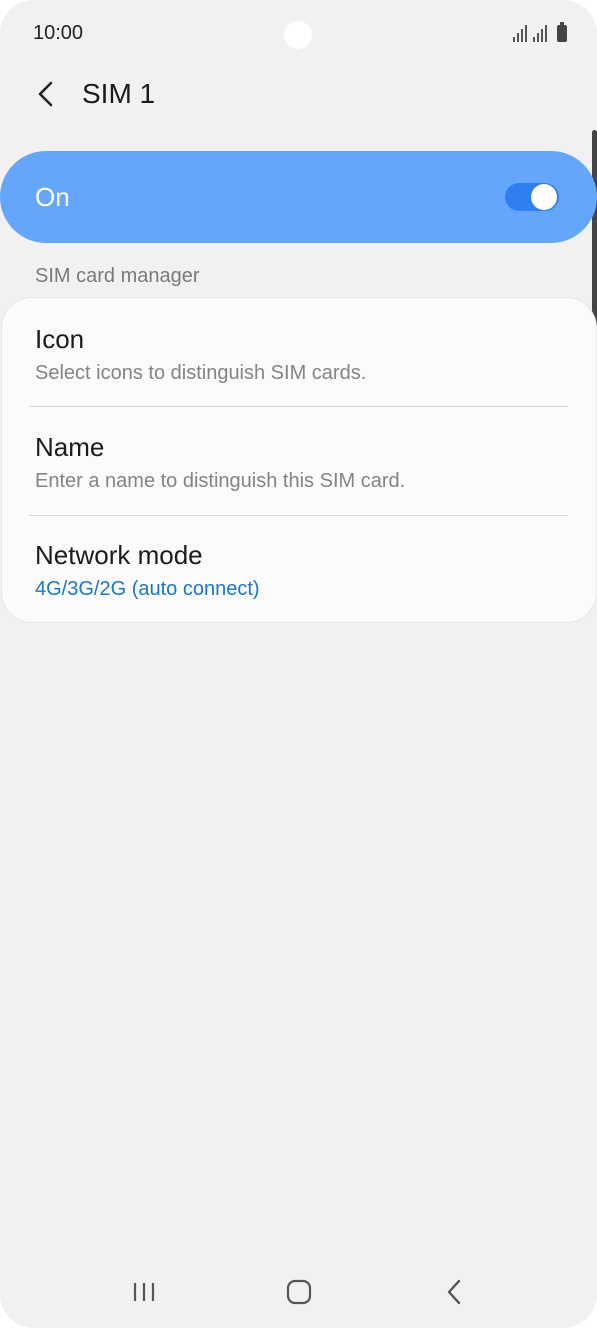 This screenshot has width=597, height=1328. What do you see at coordinates (60, 339) in the screenshot?
I see `setting-title: Icon` at bounding box center [60, 339].